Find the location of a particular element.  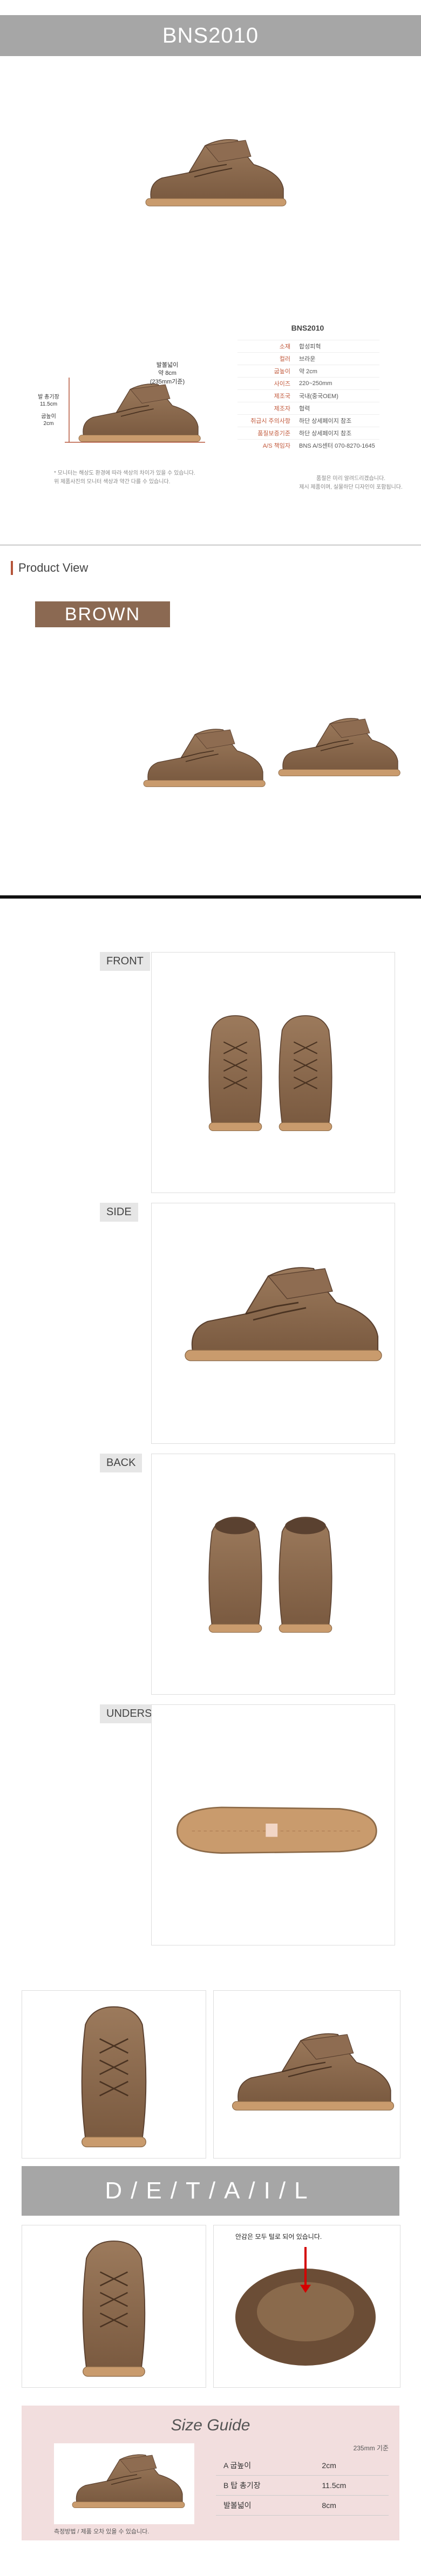

lining-callout: 안감은 모두 털로 되어 있습니다. is located at coordinates (278, 2237).